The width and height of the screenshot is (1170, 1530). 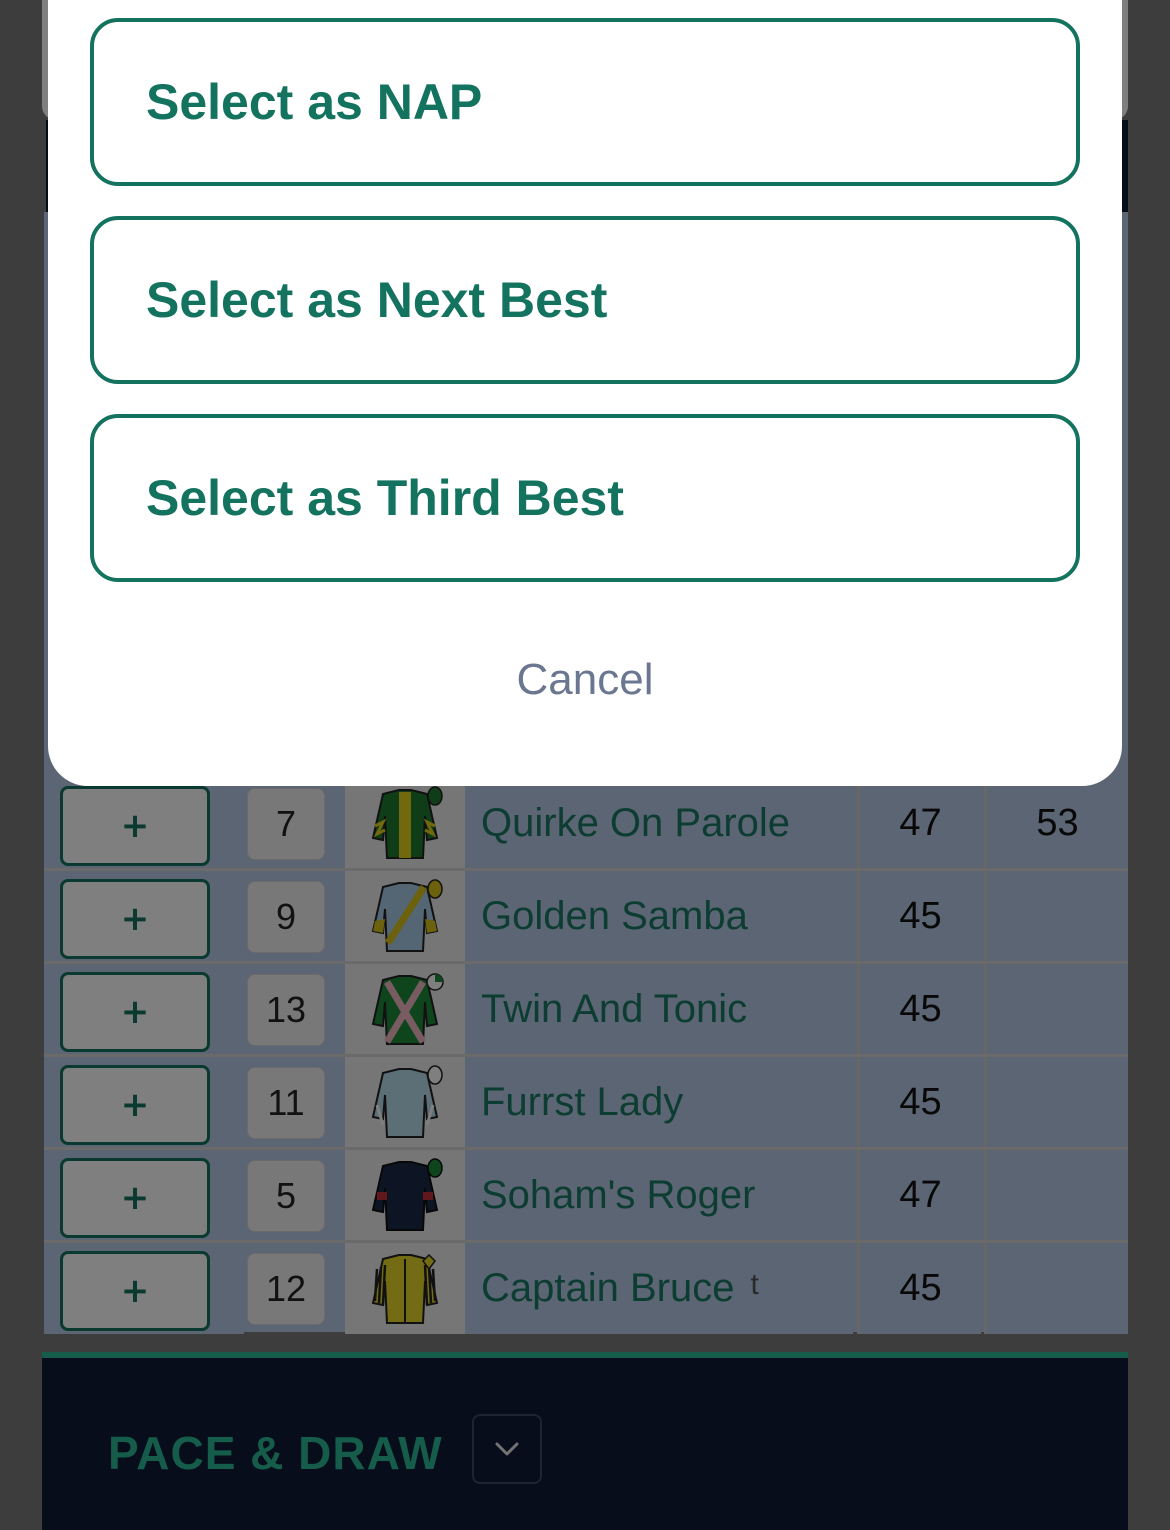 I want to click on select-third-best-button: Select as Third Best, so click(x=585, y=498).